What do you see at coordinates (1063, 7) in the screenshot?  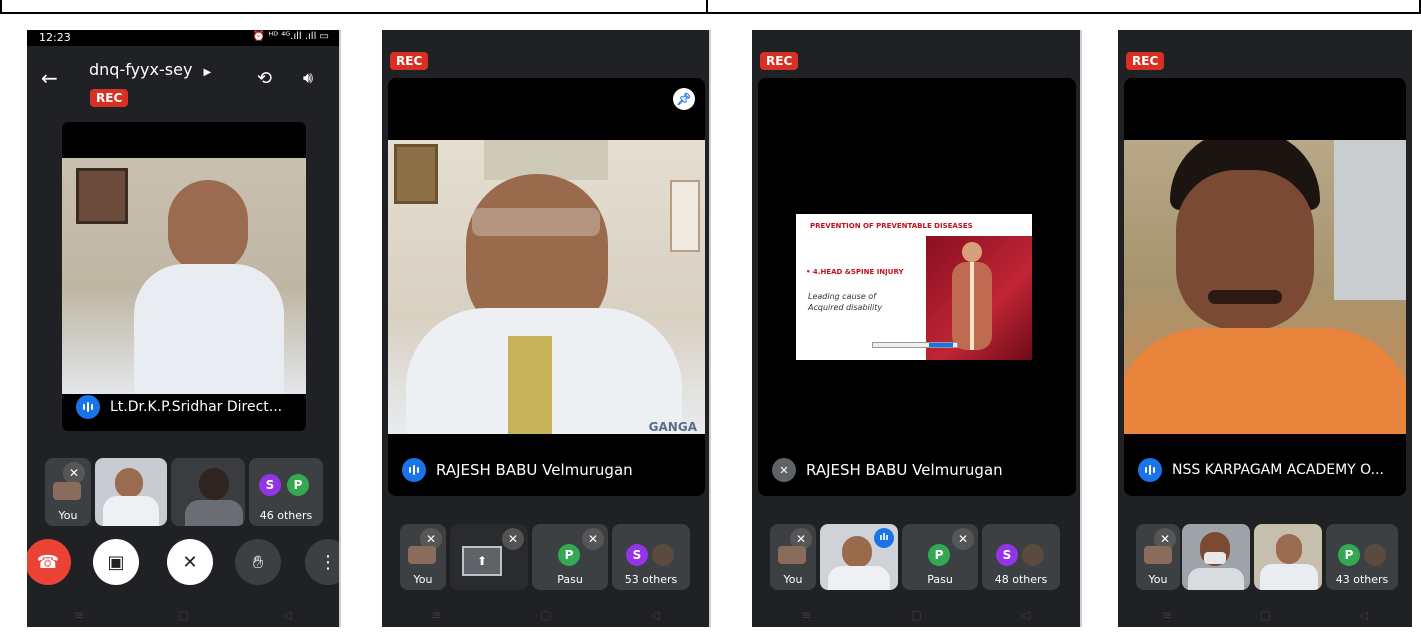 I see `table-cell-right` at bounding box center [1063, 7].